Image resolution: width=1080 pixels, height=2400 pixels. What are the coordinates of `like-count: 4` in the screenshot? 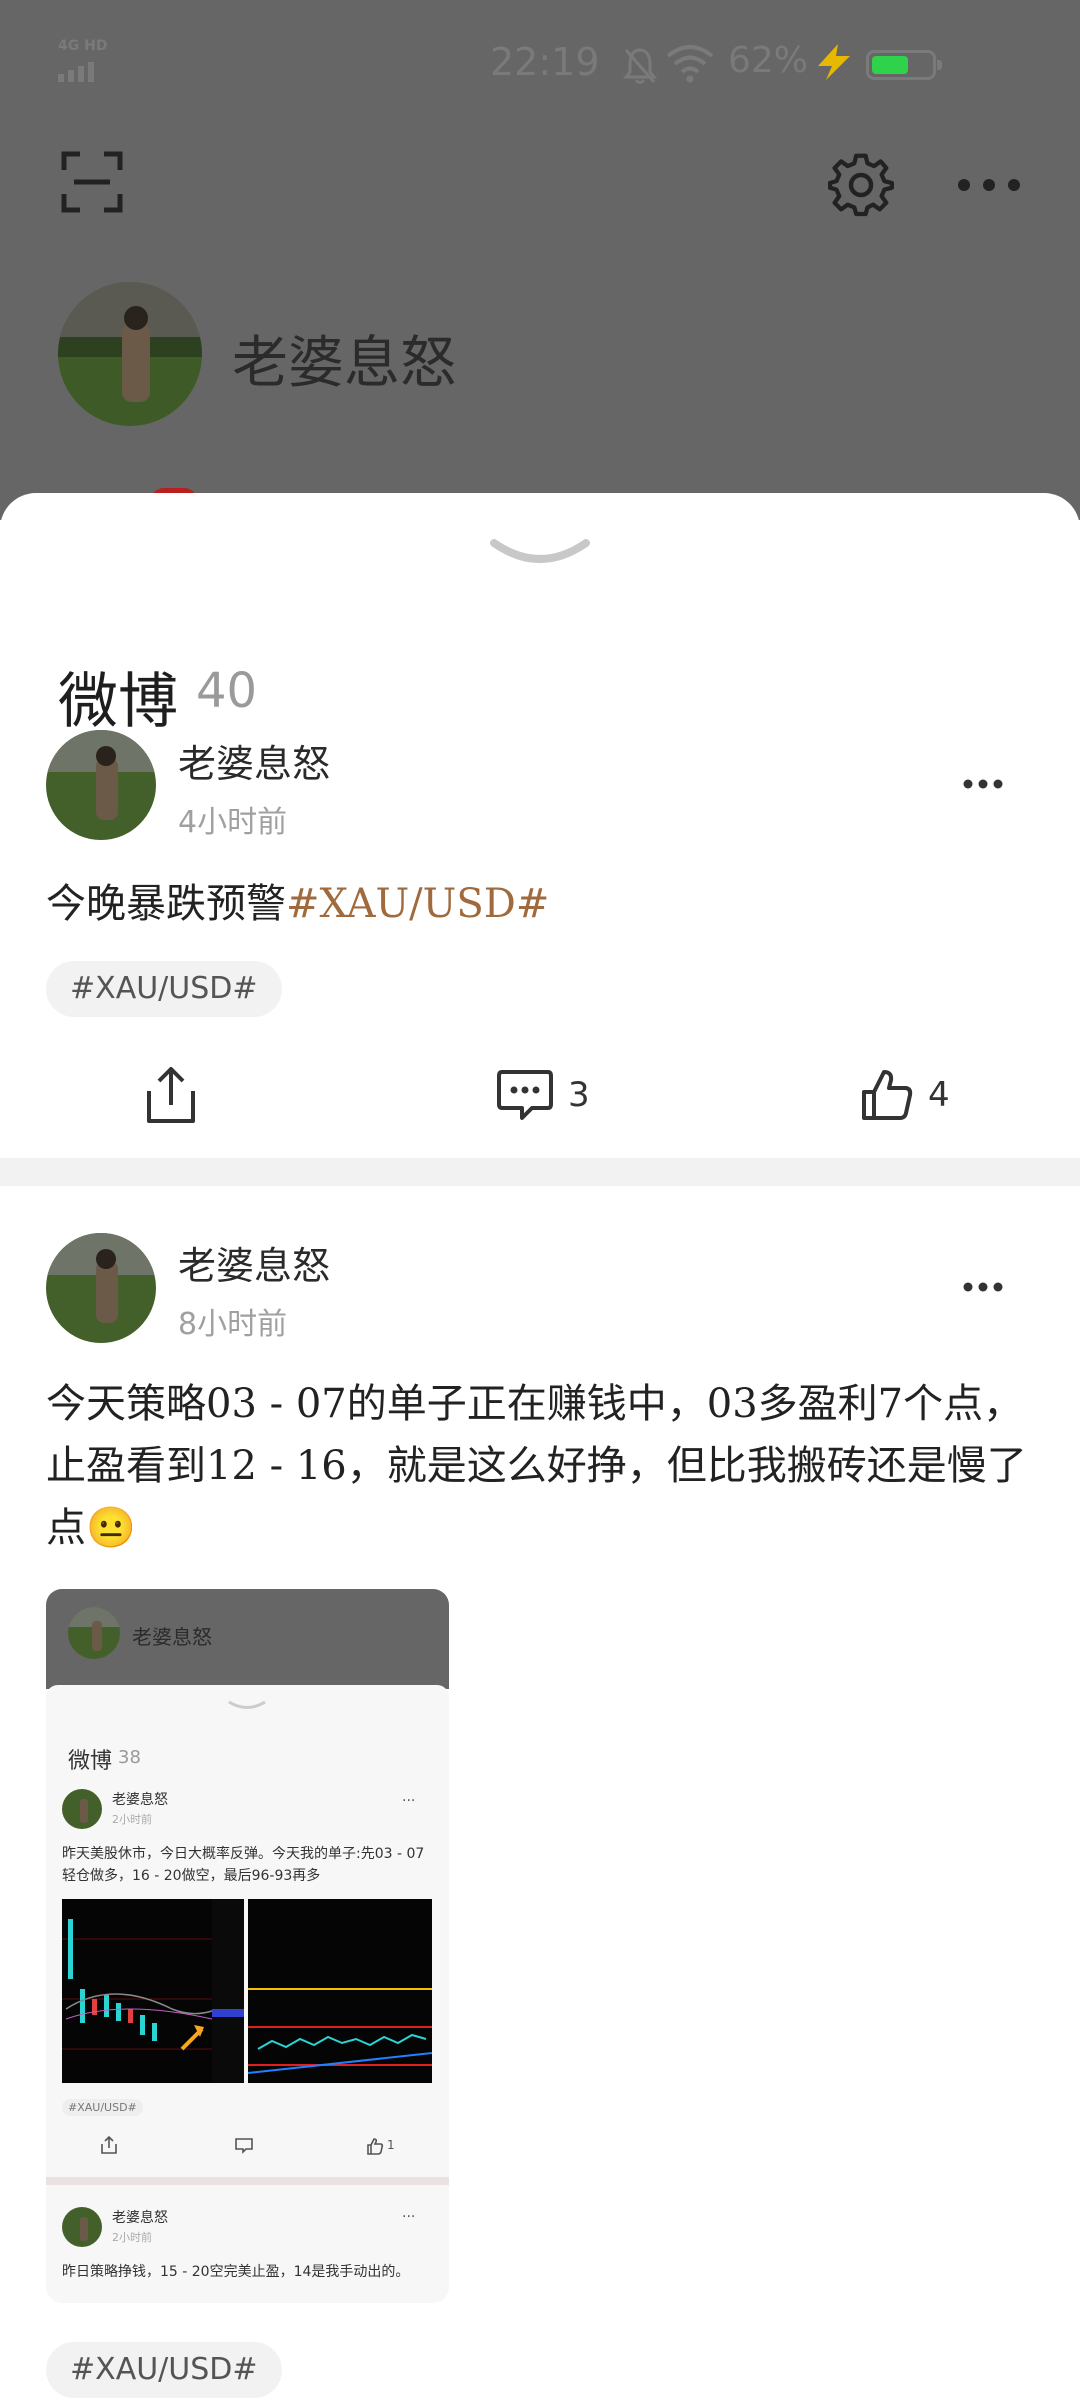 It's located at (939, 1095).